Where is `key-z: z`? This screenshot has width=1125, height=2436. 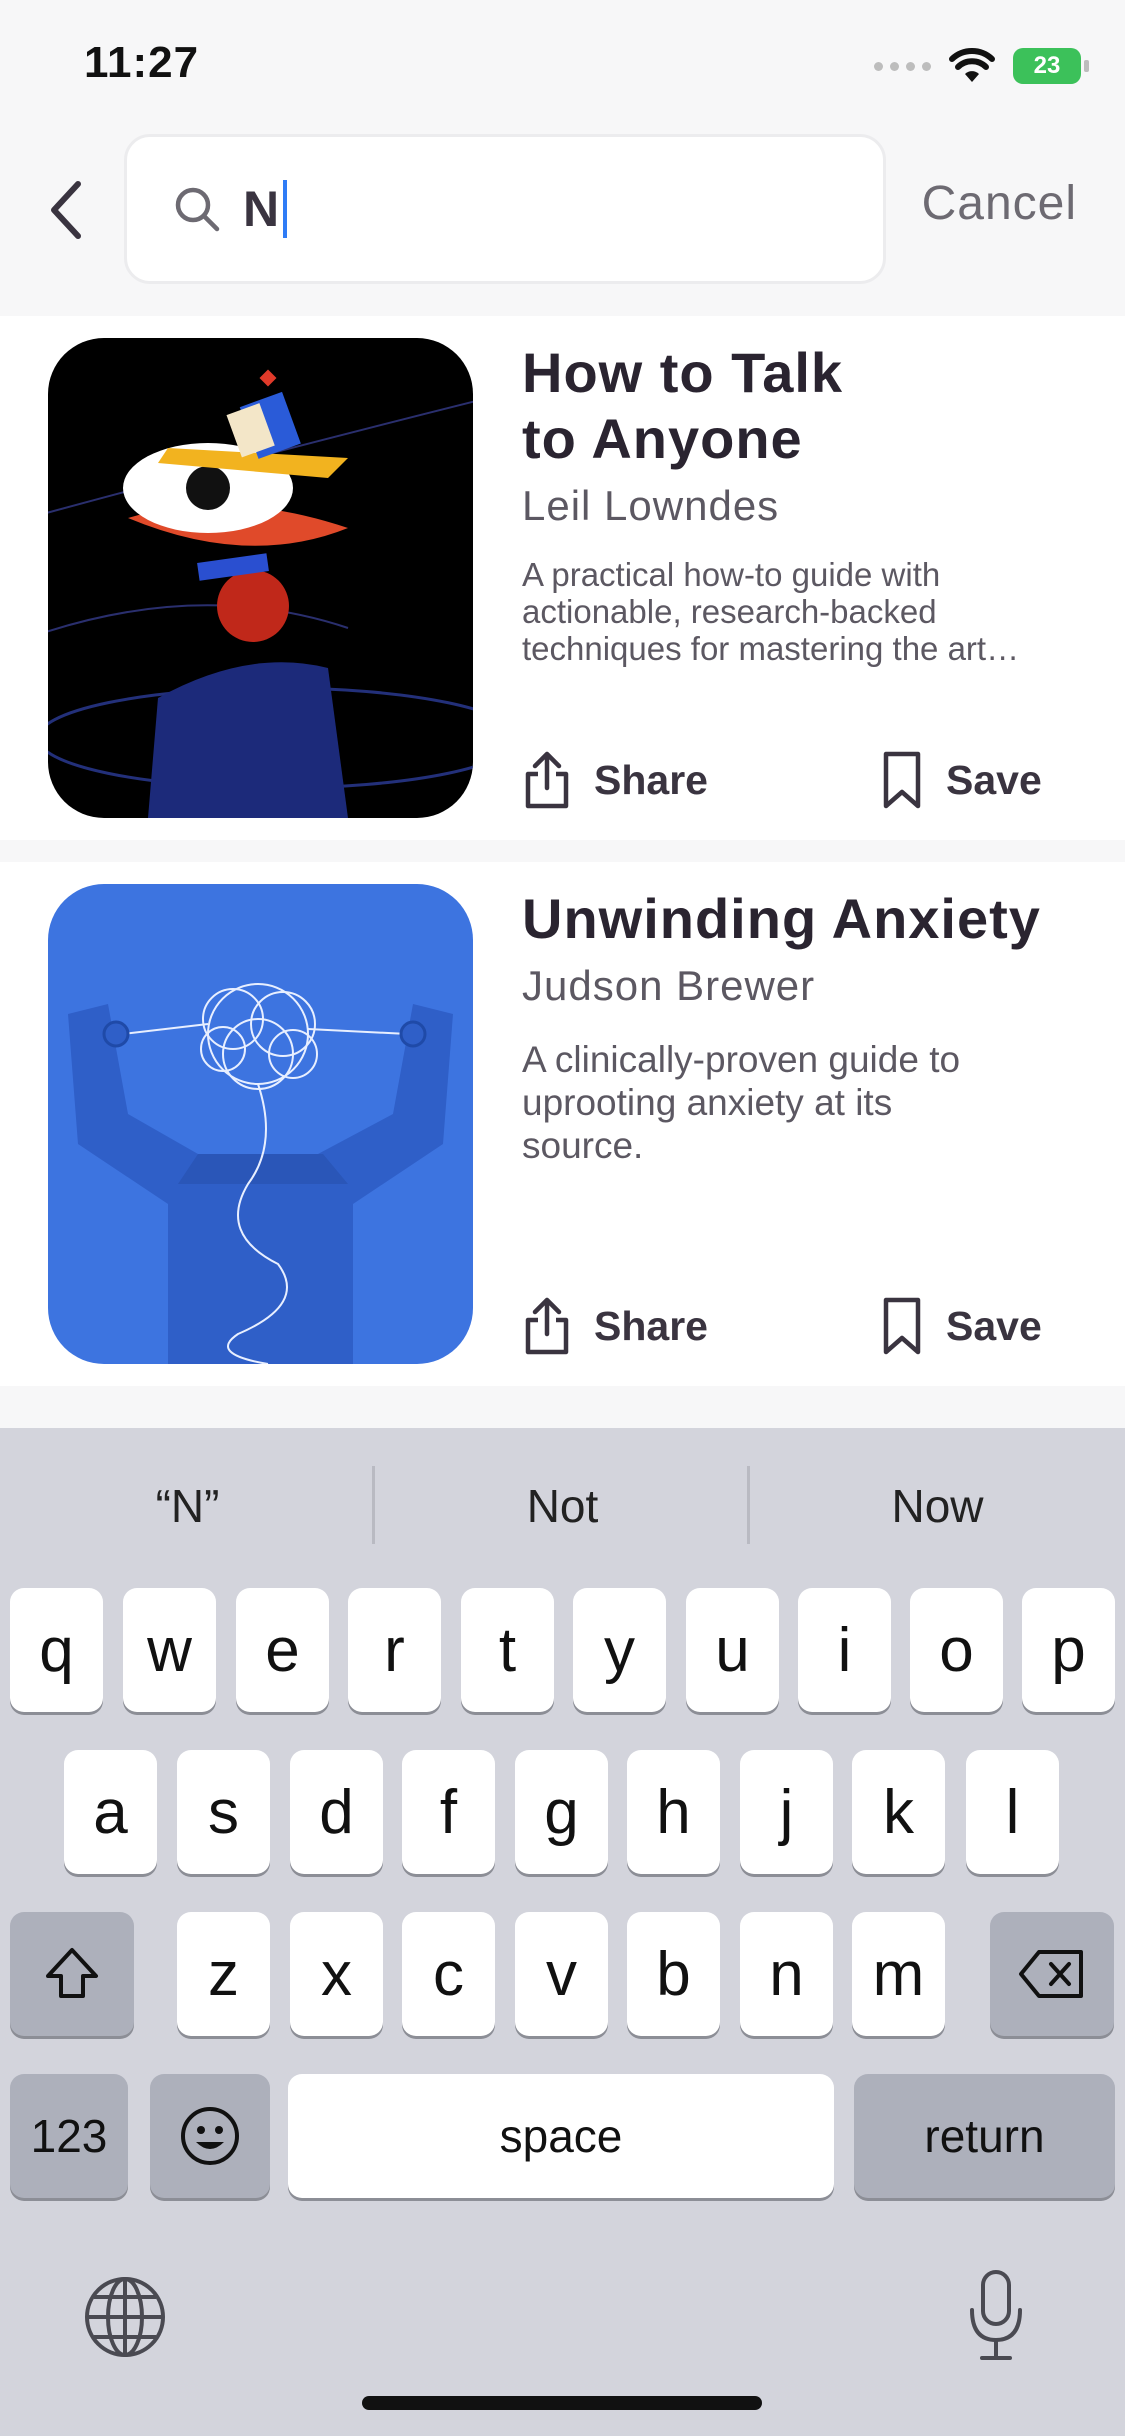 key-z: z is located at coordinates (223, 1974).